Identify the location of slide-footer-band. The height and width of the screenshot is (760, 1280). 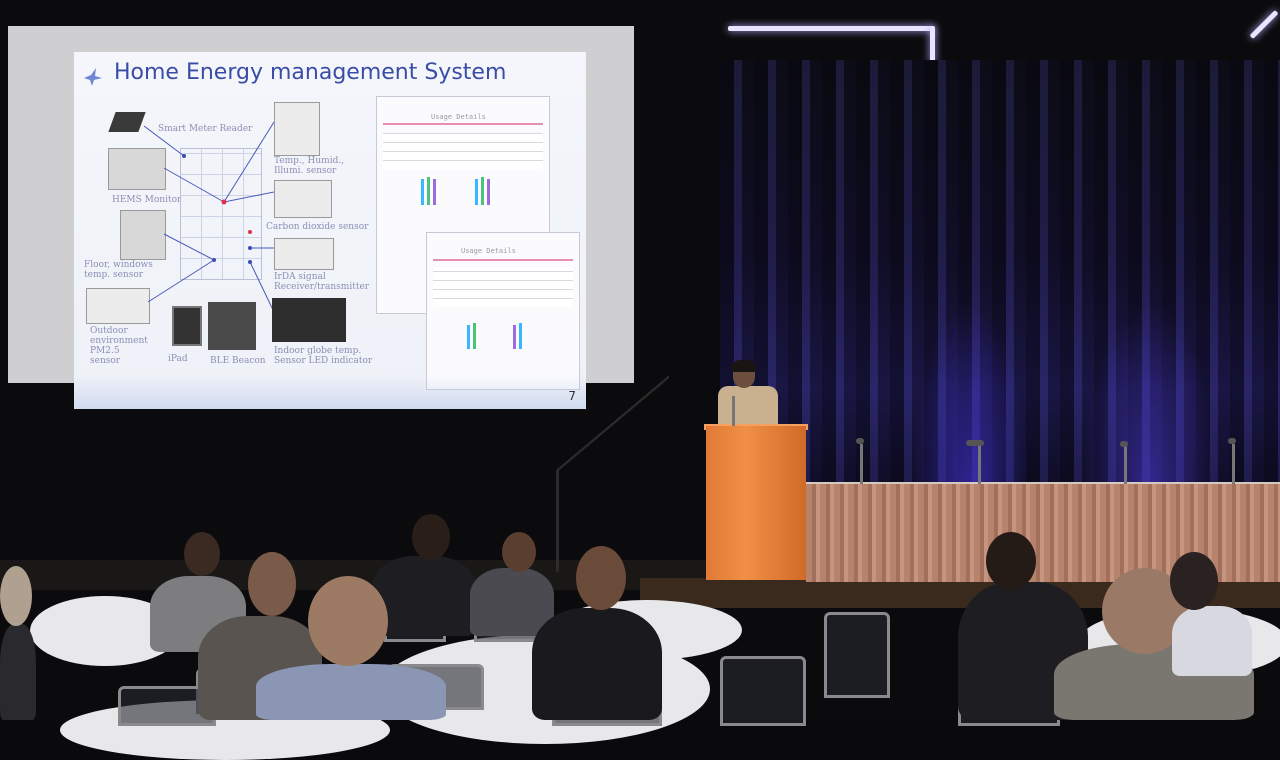
(330, 392).